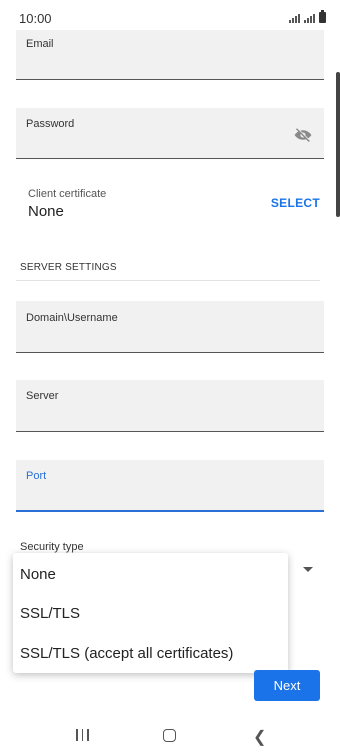 This screenshot has height=755, width=340. Describe the element at coordinates (168, 280) in the screenshot. I see `section-divider` at that location.